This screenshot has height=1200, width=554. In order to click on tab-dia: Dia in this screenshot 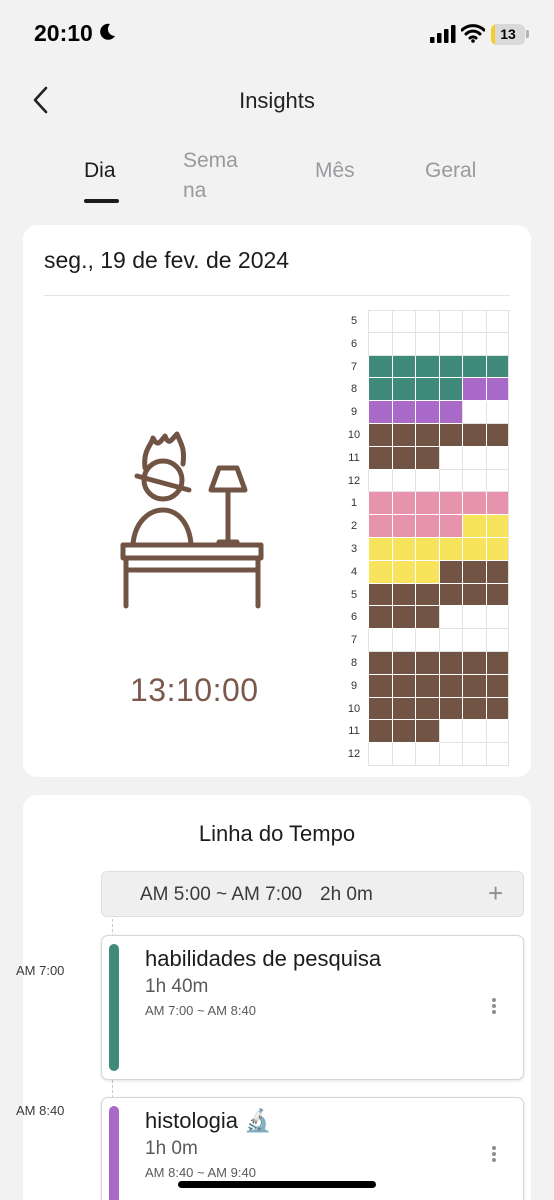, I will do `click(100, 171)`.